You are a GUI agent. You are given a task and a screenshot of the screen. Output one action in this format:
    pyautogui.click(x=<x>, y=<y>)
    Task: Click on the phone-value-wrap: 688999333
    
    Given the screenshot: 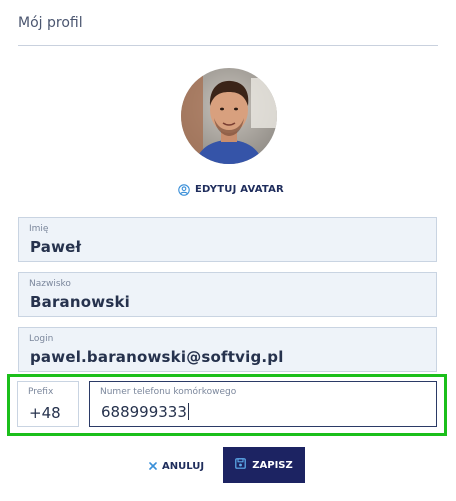 What is the action you would take?
    pyautogui.click(x=145, y=412)
    